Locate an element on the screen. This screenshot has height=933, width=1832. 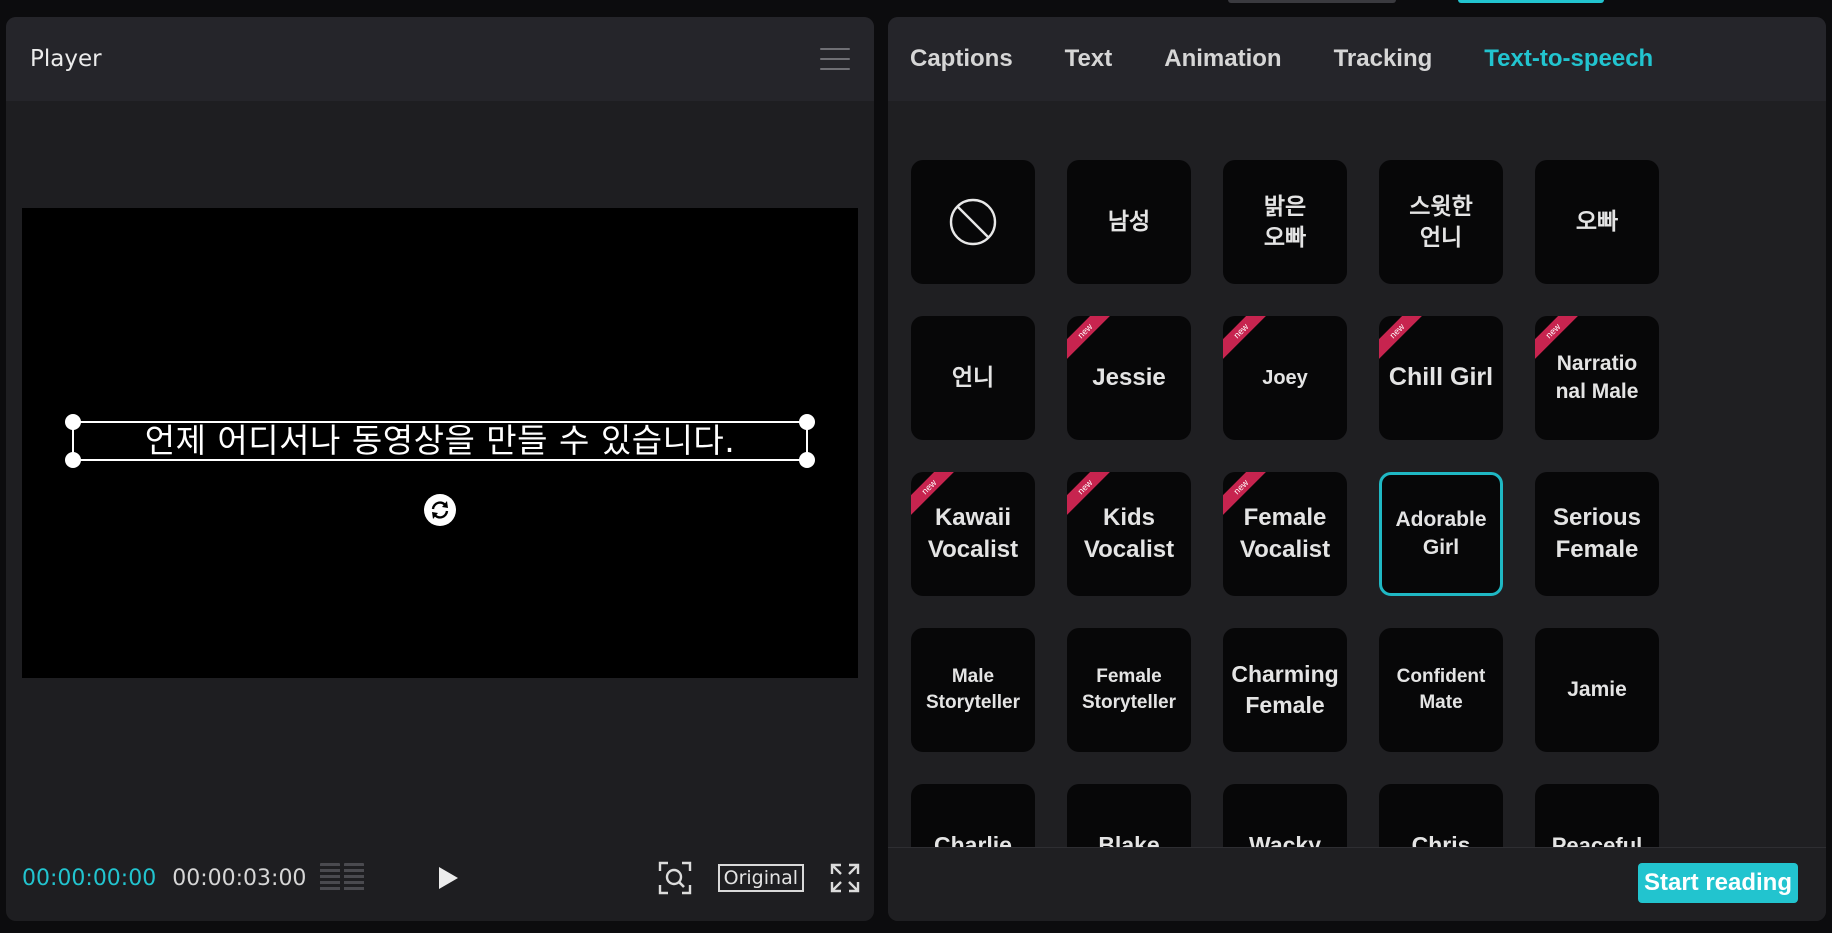
caption-text: 언제 어디서나 동영상을 만들 수 있습니다. is located at coordinates (440, 441).